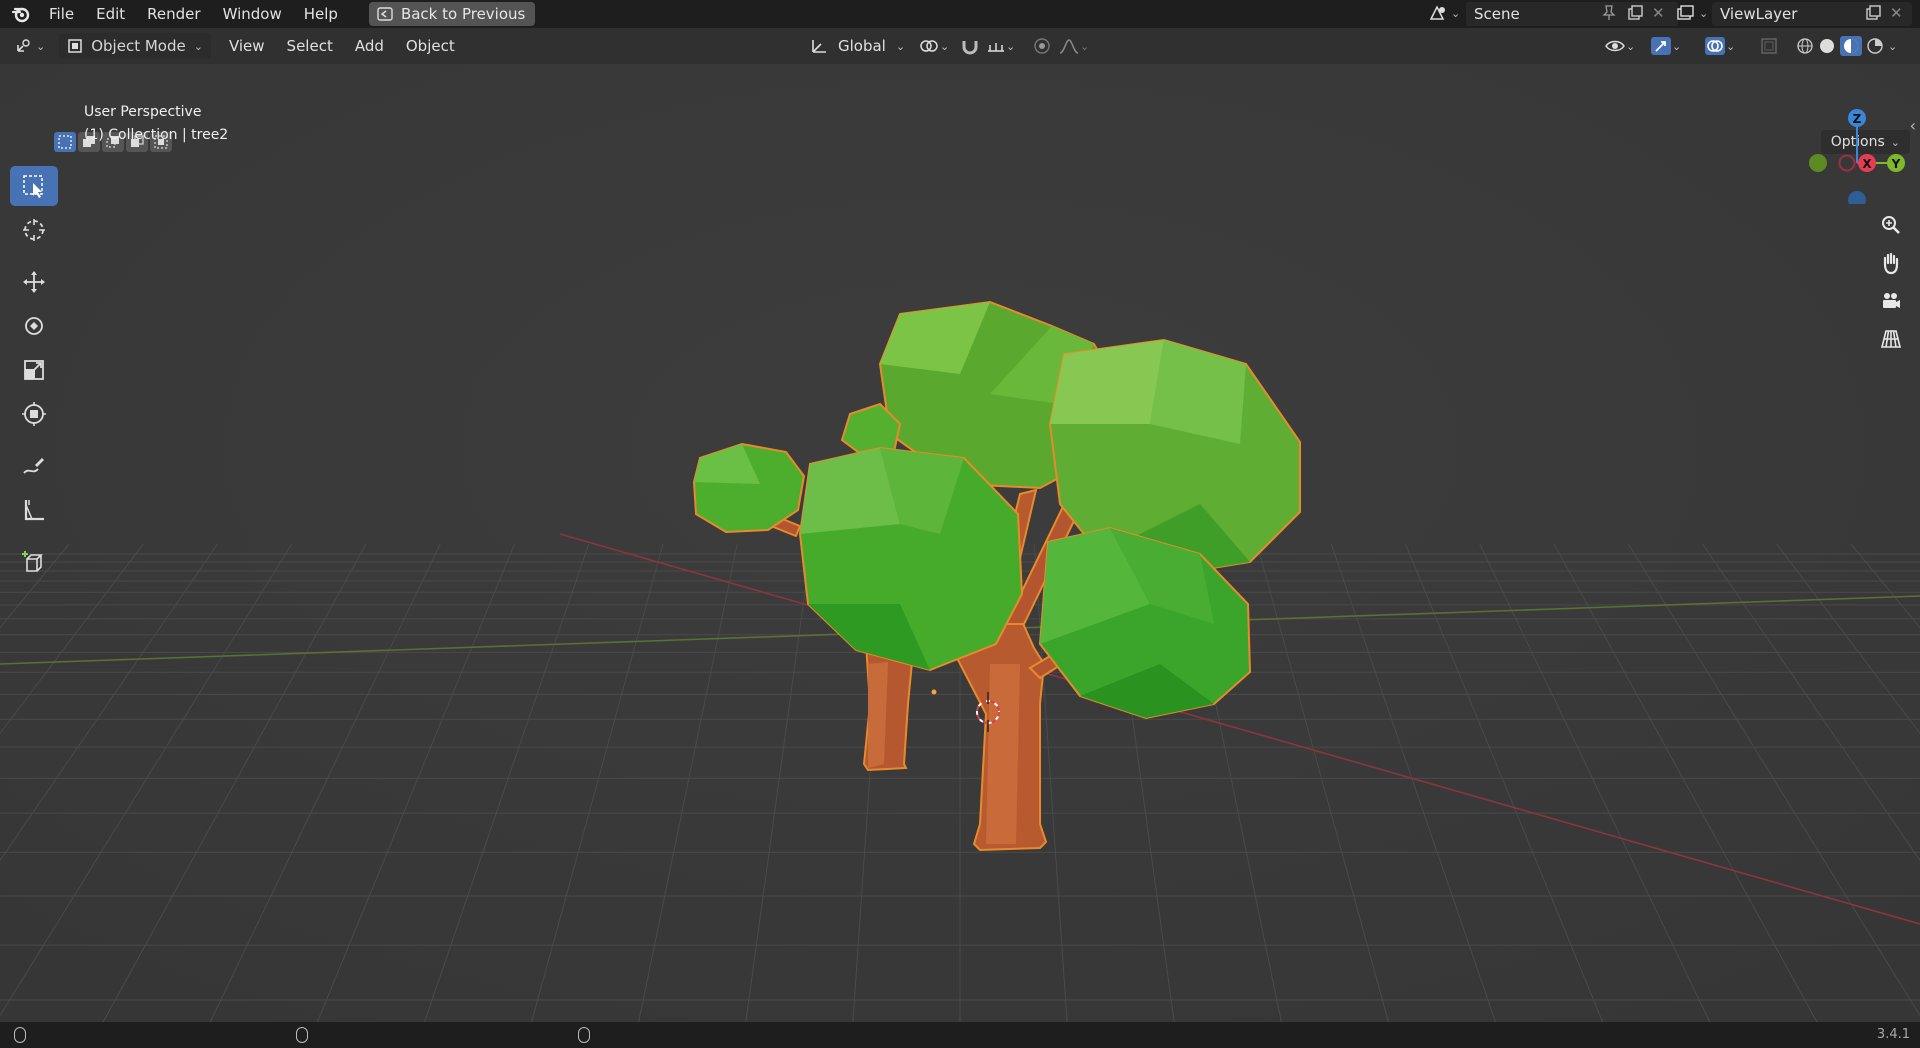  What do you see at coordinates (1661, 46) in the screenshot?
I see `gizmo-icon` at bounding box center [1661, 46].